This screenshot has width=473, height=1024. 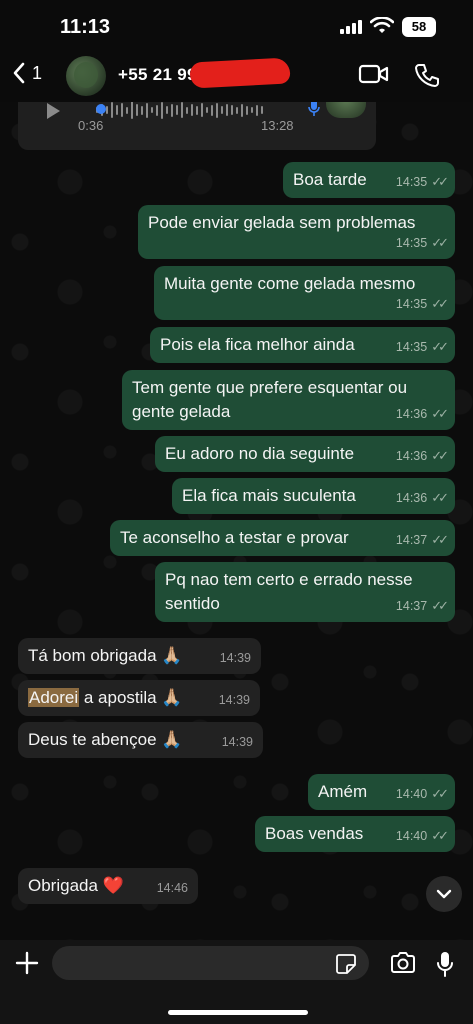 What do you see at coordinates (236, 982) in the screenshot?
I see `composer-bar` at bounding box center [236, 982].